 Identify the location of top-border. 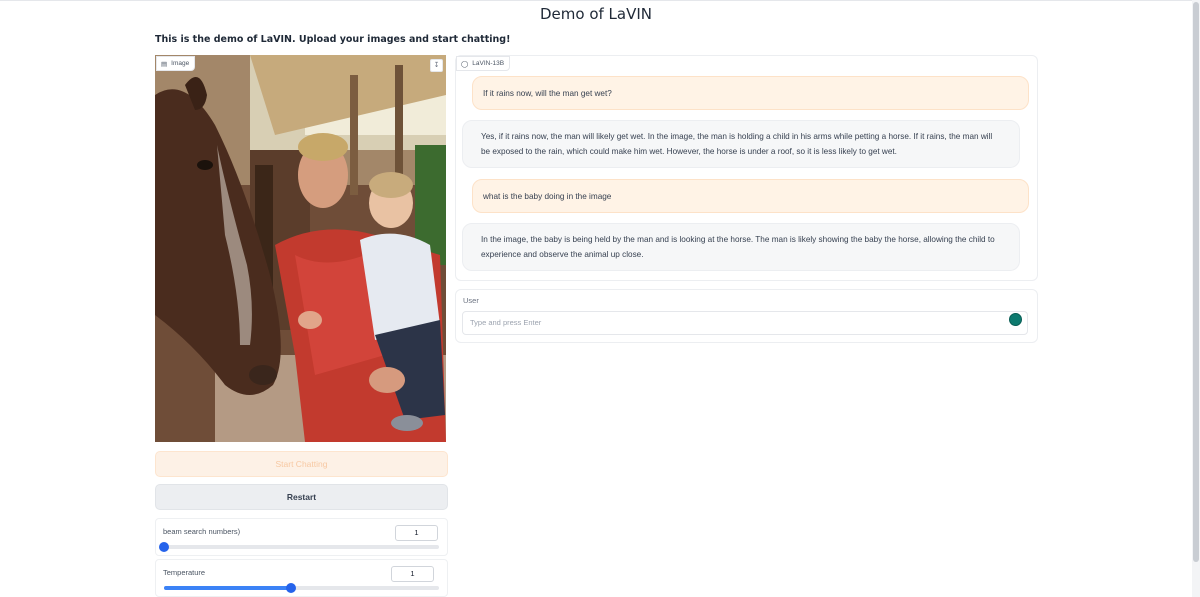
(600, 0).